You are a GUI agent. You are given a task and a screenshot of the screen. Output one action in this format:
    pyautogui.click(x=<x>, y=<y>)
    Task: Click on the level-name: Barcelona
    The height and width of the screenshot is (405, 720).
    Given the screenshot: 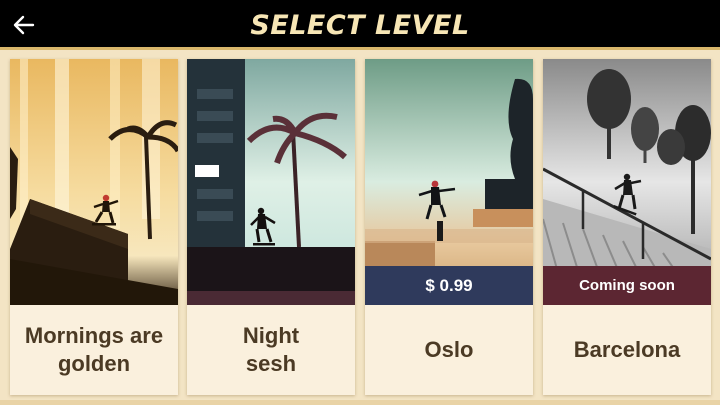 What is the action you would take?
    pyautogui.click(x=627, y=349)
    